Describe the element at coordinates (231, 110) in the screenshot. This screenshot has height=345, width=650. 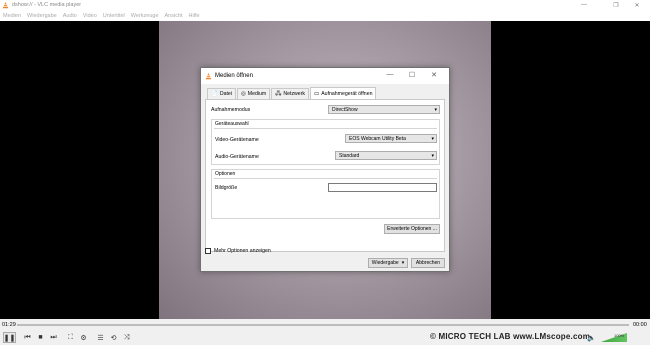
I see `capture-mode-label: Aufnahmemodus` at that location.